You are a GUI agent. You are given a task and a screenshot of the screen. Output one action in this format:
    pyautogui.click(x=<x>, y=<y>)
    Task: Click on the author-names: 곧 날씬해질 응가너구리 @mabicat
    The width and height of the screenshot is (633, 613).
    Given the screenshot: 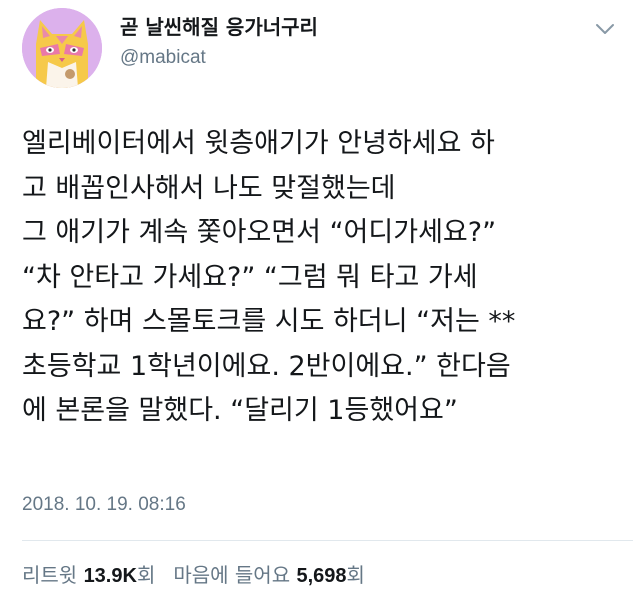 What is the action you would take?
    pyautogui.click(x=219, y=42)
    